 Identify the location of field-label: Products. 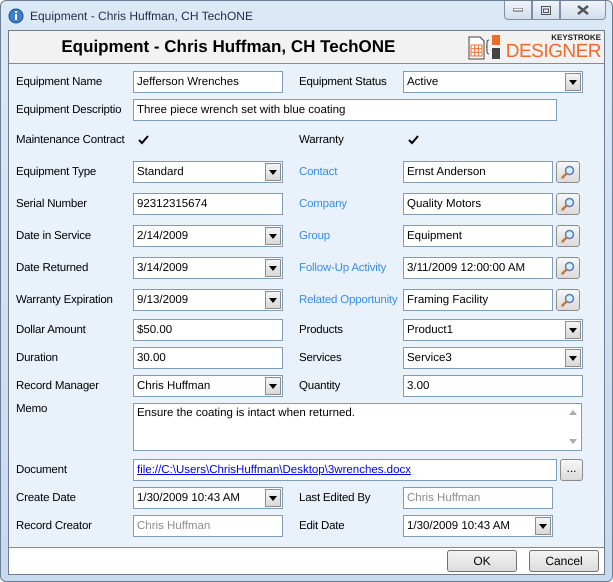
(321, 330).